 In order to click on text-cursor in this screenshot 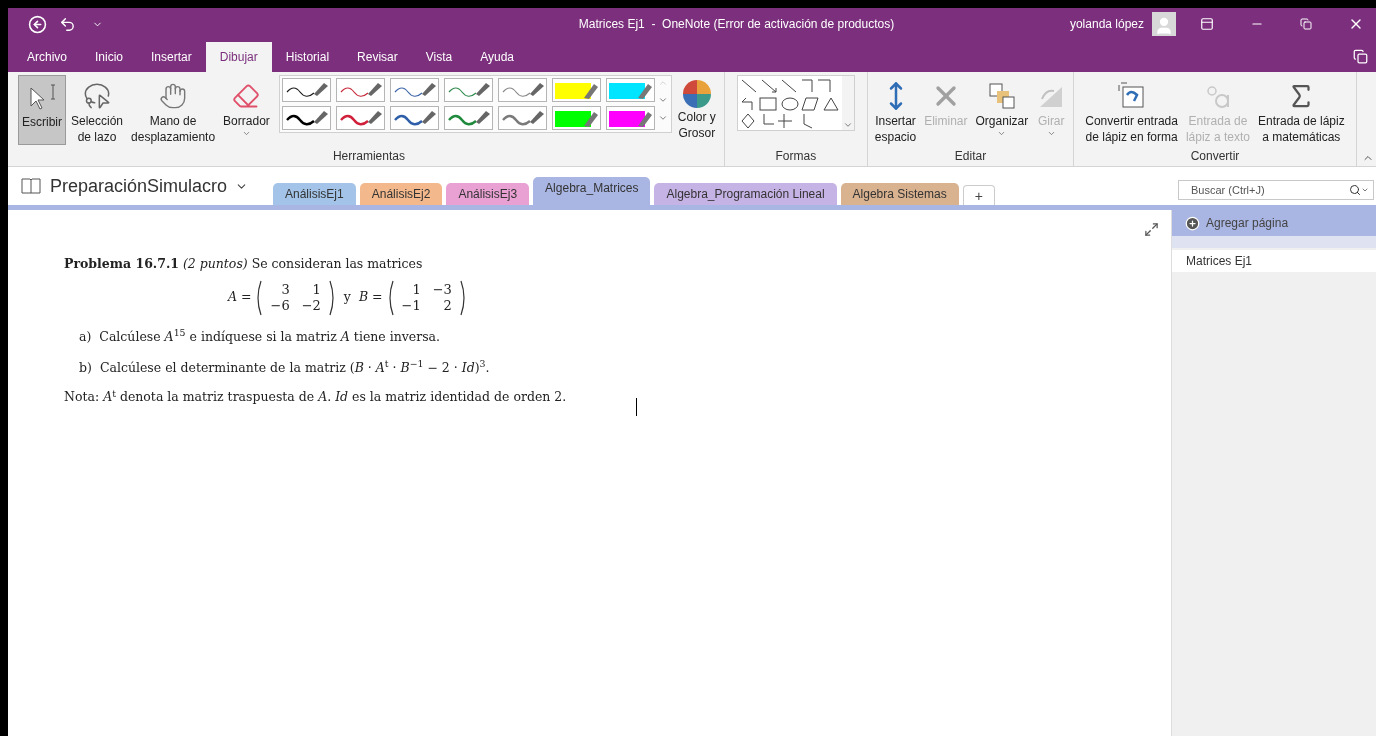, I will do `click(636, 407)`.